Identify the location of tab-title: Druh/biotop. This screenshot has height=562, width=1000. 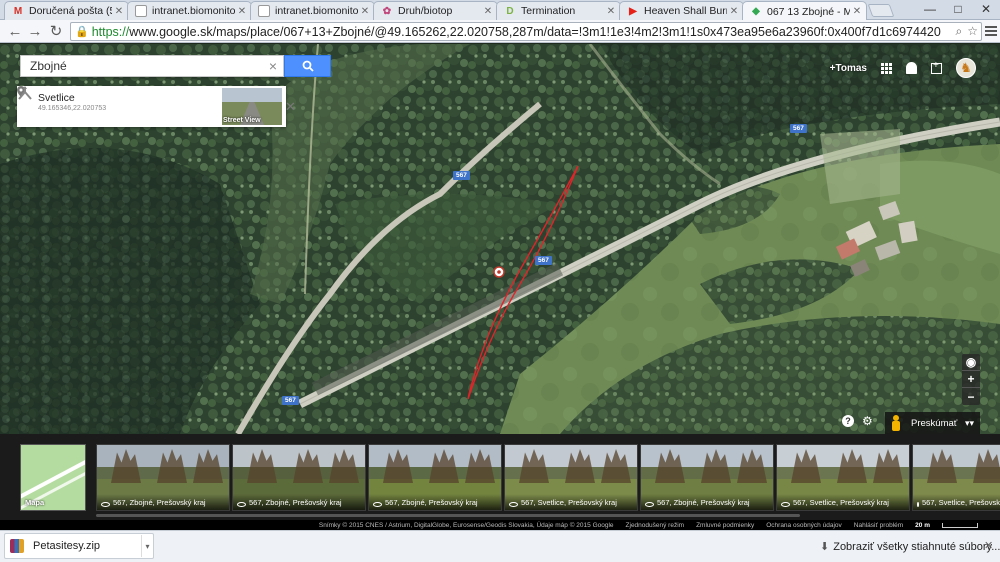
(425, 11).